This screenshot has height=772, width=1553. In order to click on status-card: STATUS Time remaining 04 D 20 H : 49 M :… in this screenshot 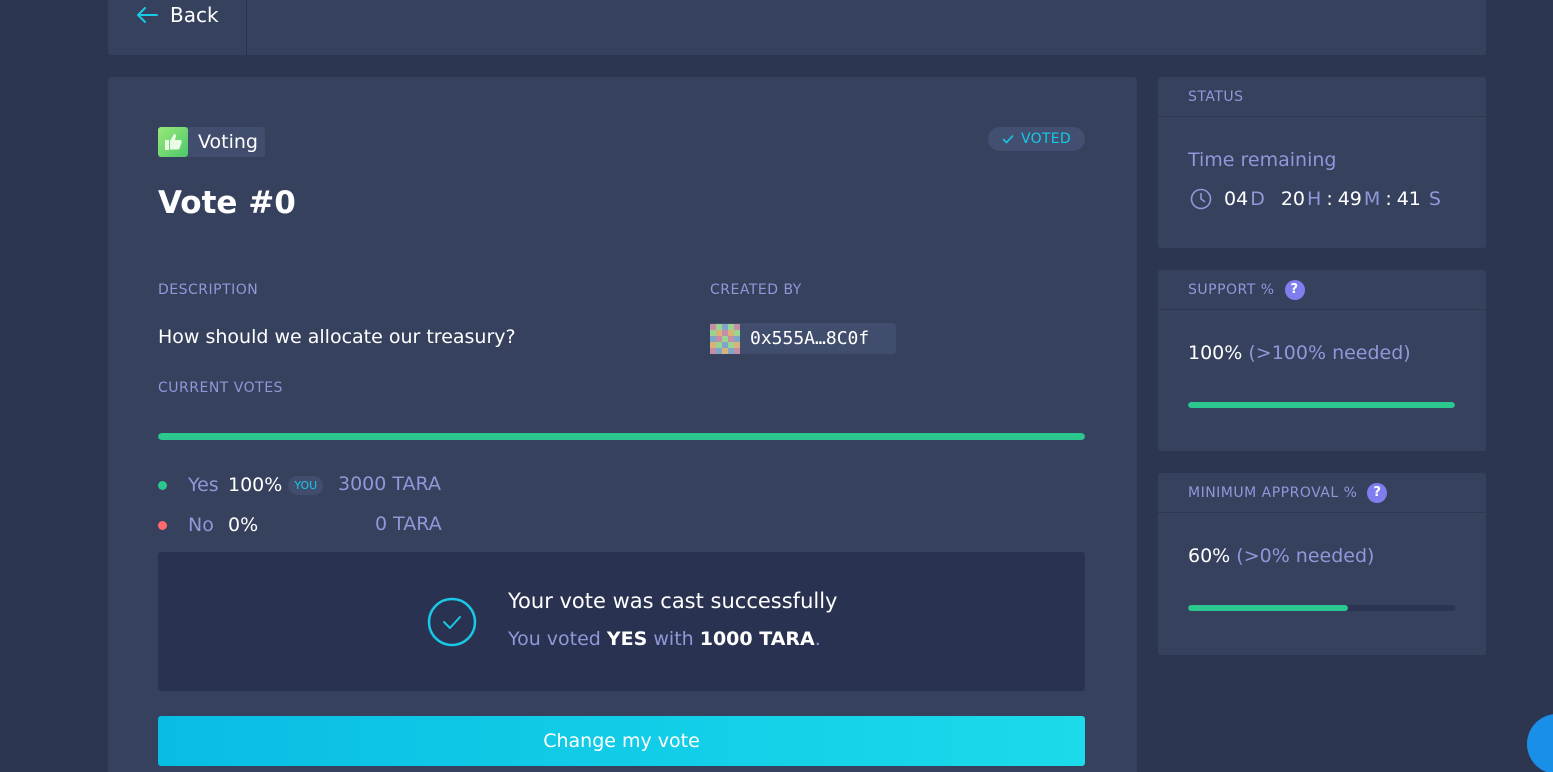, I will do `click(1322, 162)`.